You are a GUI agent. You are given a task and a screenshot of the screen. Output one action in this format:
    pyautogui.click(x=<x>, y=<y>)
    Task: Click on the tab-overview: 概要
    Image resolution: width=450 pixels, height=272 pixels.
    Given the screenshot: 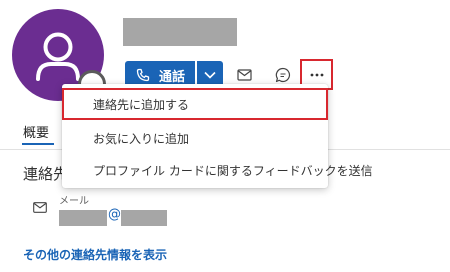 What is the action you would take?
    pyautogui.click(x=36, y=131)
    